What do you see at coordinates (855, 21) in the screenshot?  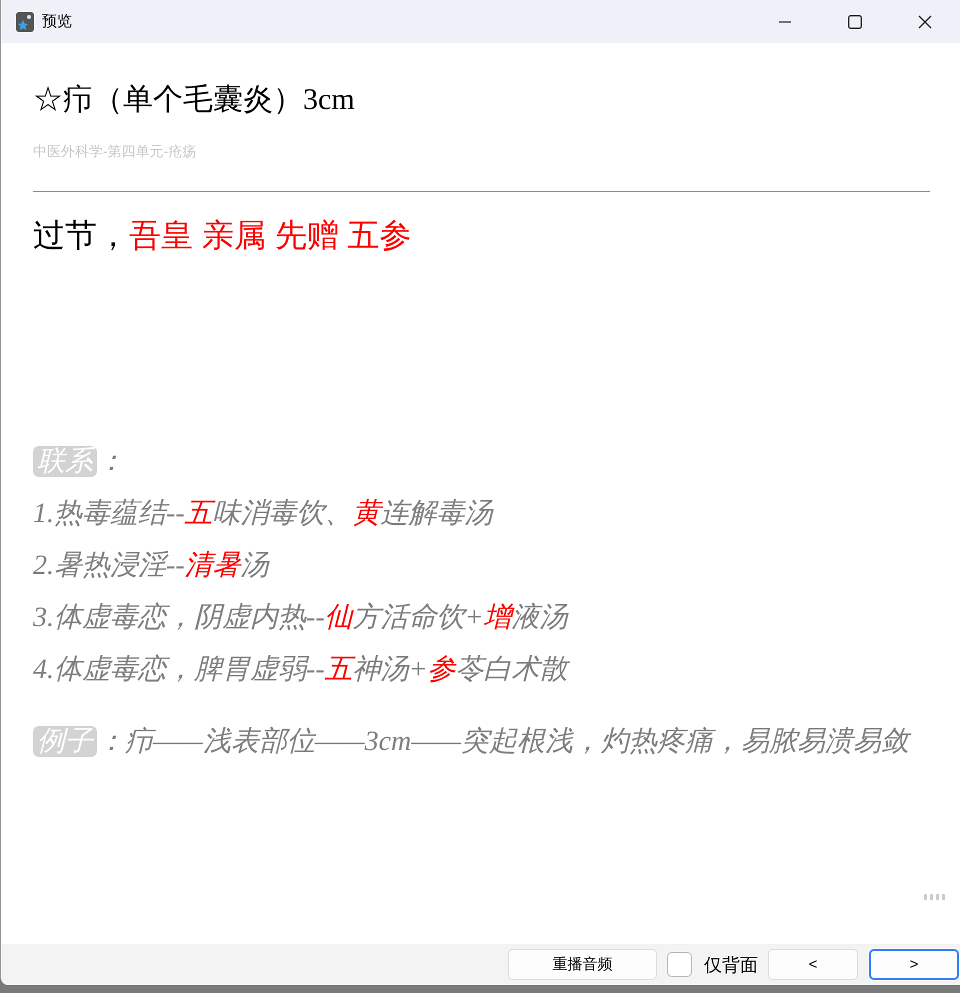 I see `maximize-icon` at bounding box center [855, 21].